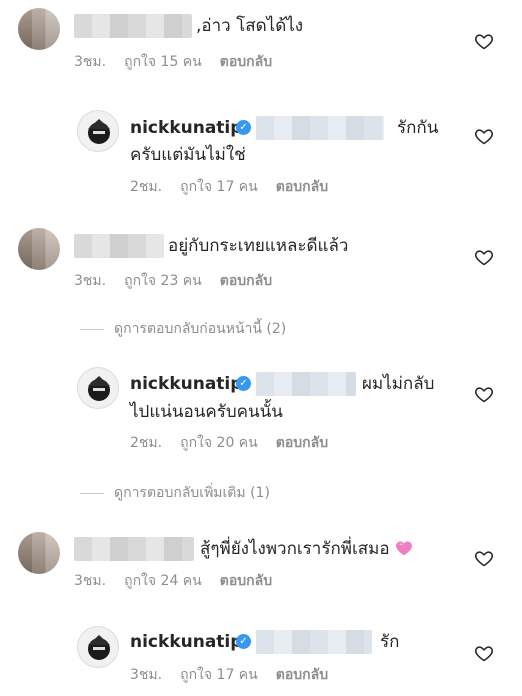 The width and height of the screenshot is (522, 696). What do you see at coordinates (418, 128) in the screenshot?
I see `comment-text: รักกัน` at bounding box center [418, 128].